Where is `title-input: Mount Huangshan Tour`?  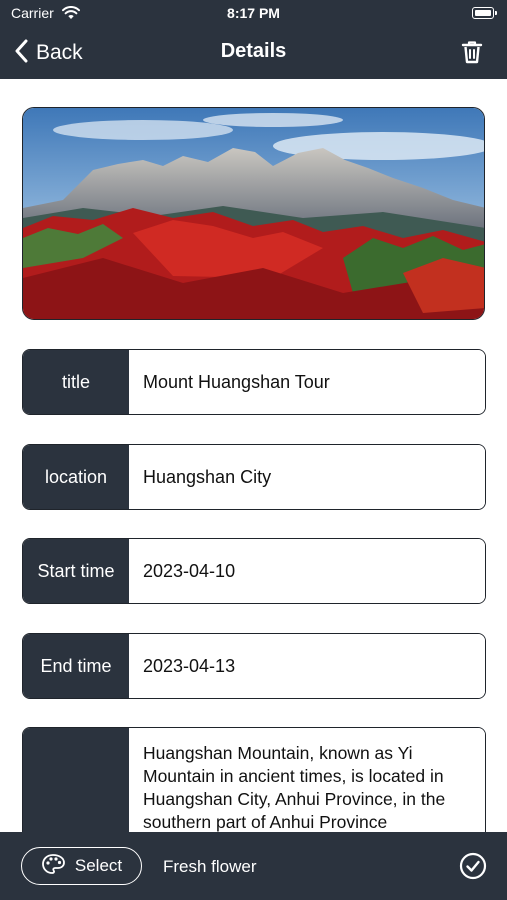 title-input: Mount Huangshan Tour is located at coordinates (307, 382).